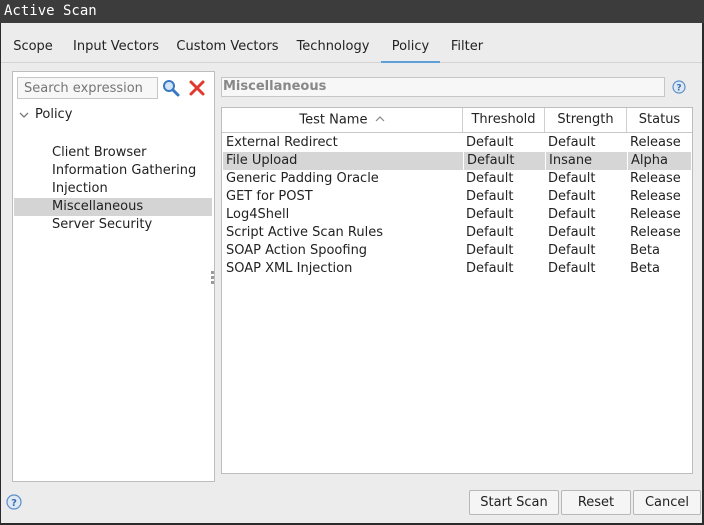 The height and width of the screenshot is (525, 704). I want to click on search-icon, so click(171, 88).